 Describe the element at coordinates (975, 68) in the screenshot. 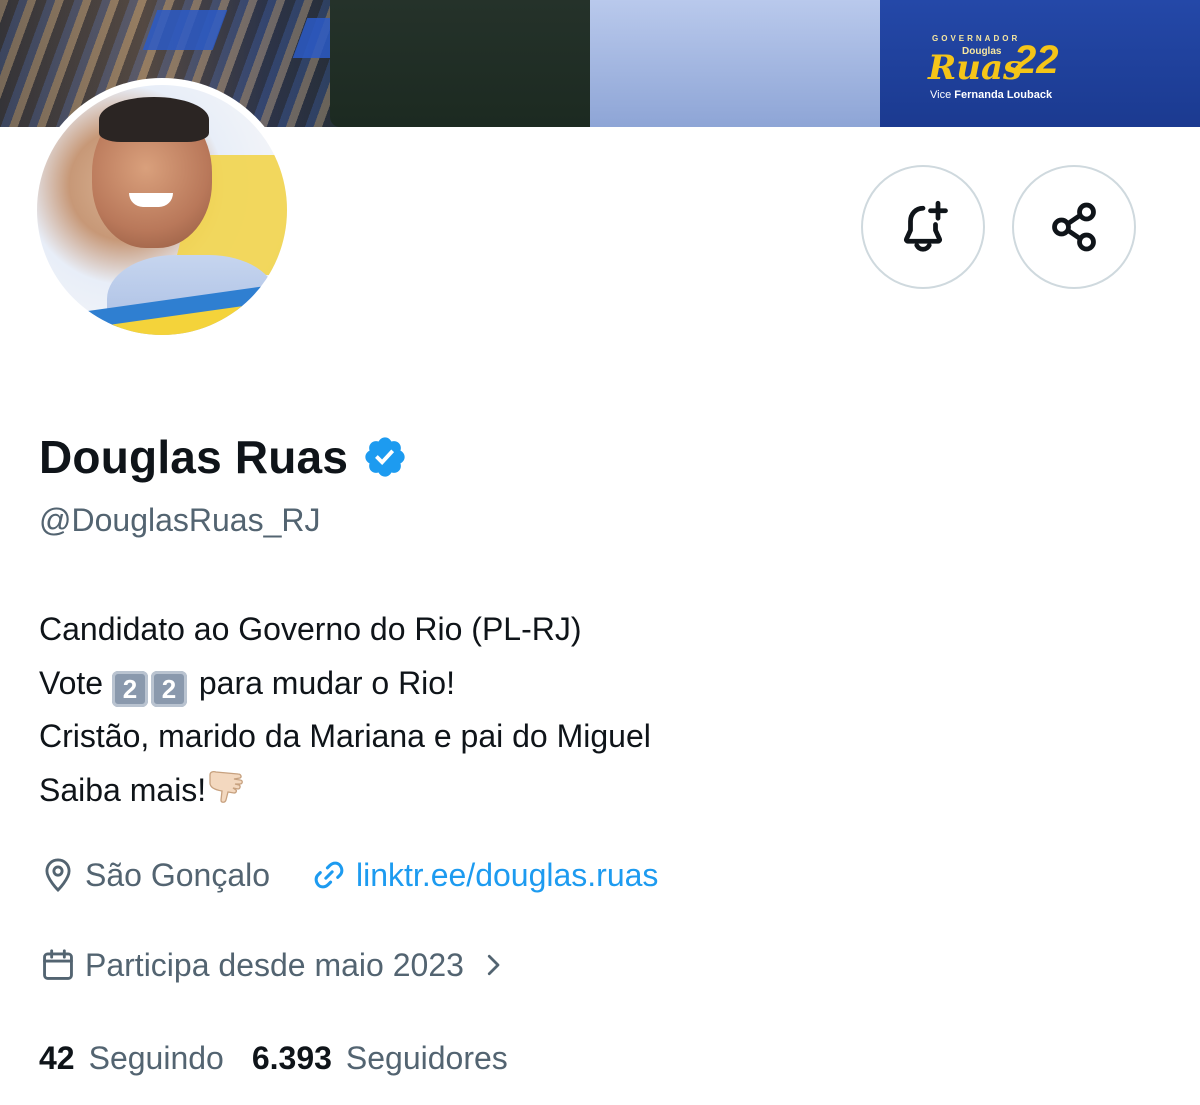

I see `logo-last: Ruas` at that location.